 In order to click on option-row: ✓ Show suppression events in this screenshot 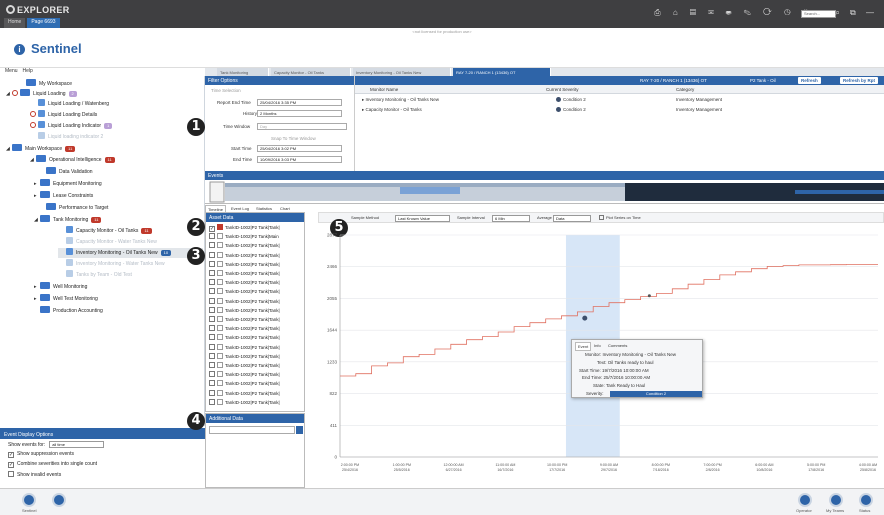, I will do `click(102, 454)`.